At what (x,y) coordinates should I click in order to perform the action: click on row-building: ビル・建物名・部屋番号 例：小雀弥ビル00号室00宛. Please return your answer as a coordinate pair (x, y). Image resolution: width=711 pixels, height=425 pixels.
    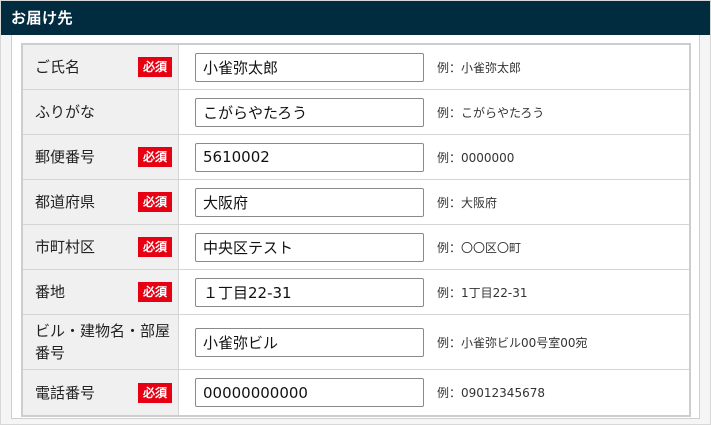
    Looking at the image, I should click on (356, 342).